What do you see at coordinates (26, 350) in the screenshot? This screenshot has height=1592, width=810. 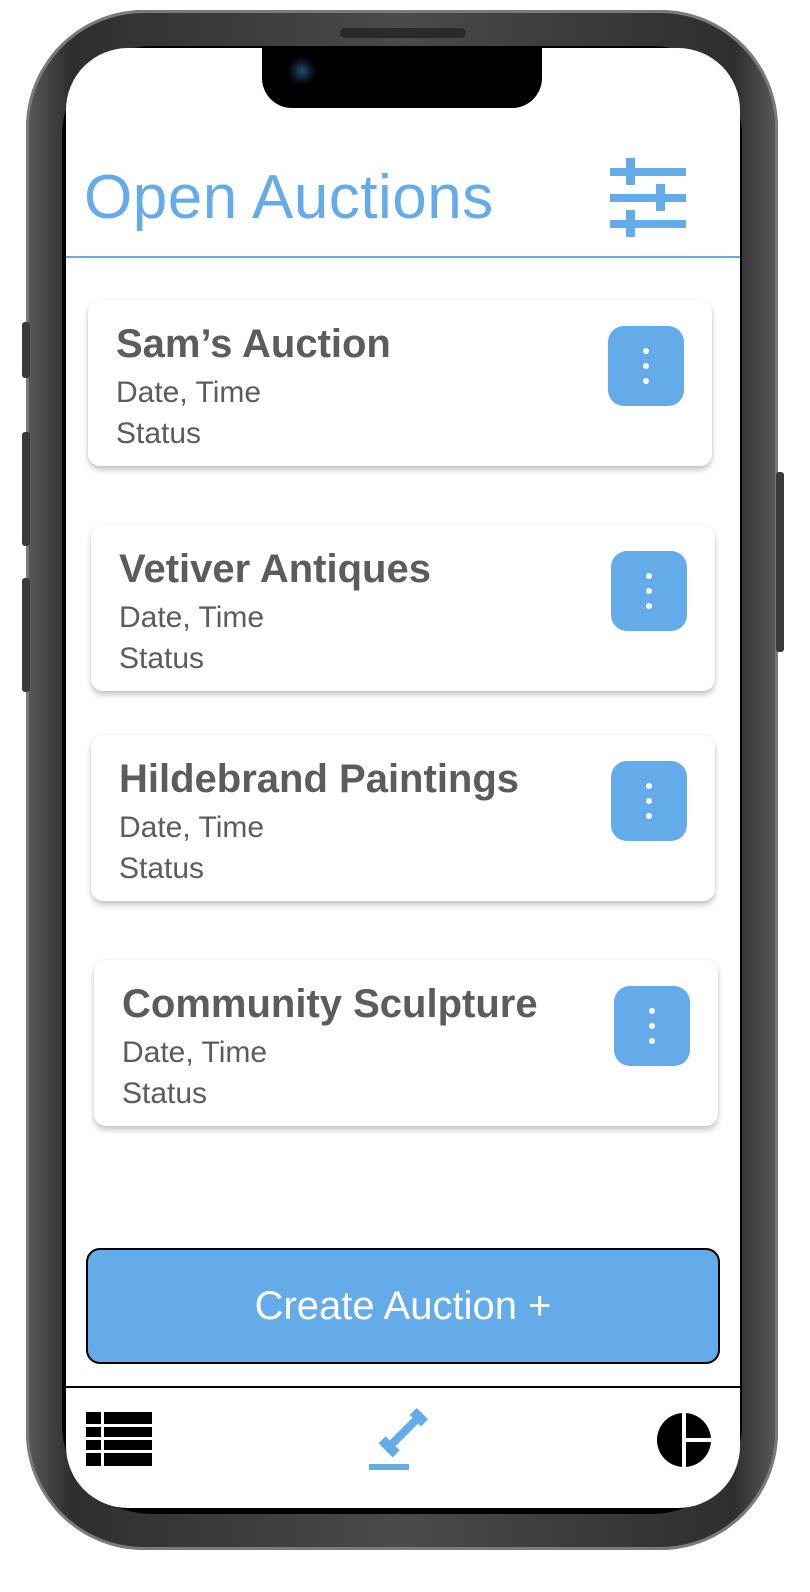 I see `mute-switch` at bounding box center [26, 350].